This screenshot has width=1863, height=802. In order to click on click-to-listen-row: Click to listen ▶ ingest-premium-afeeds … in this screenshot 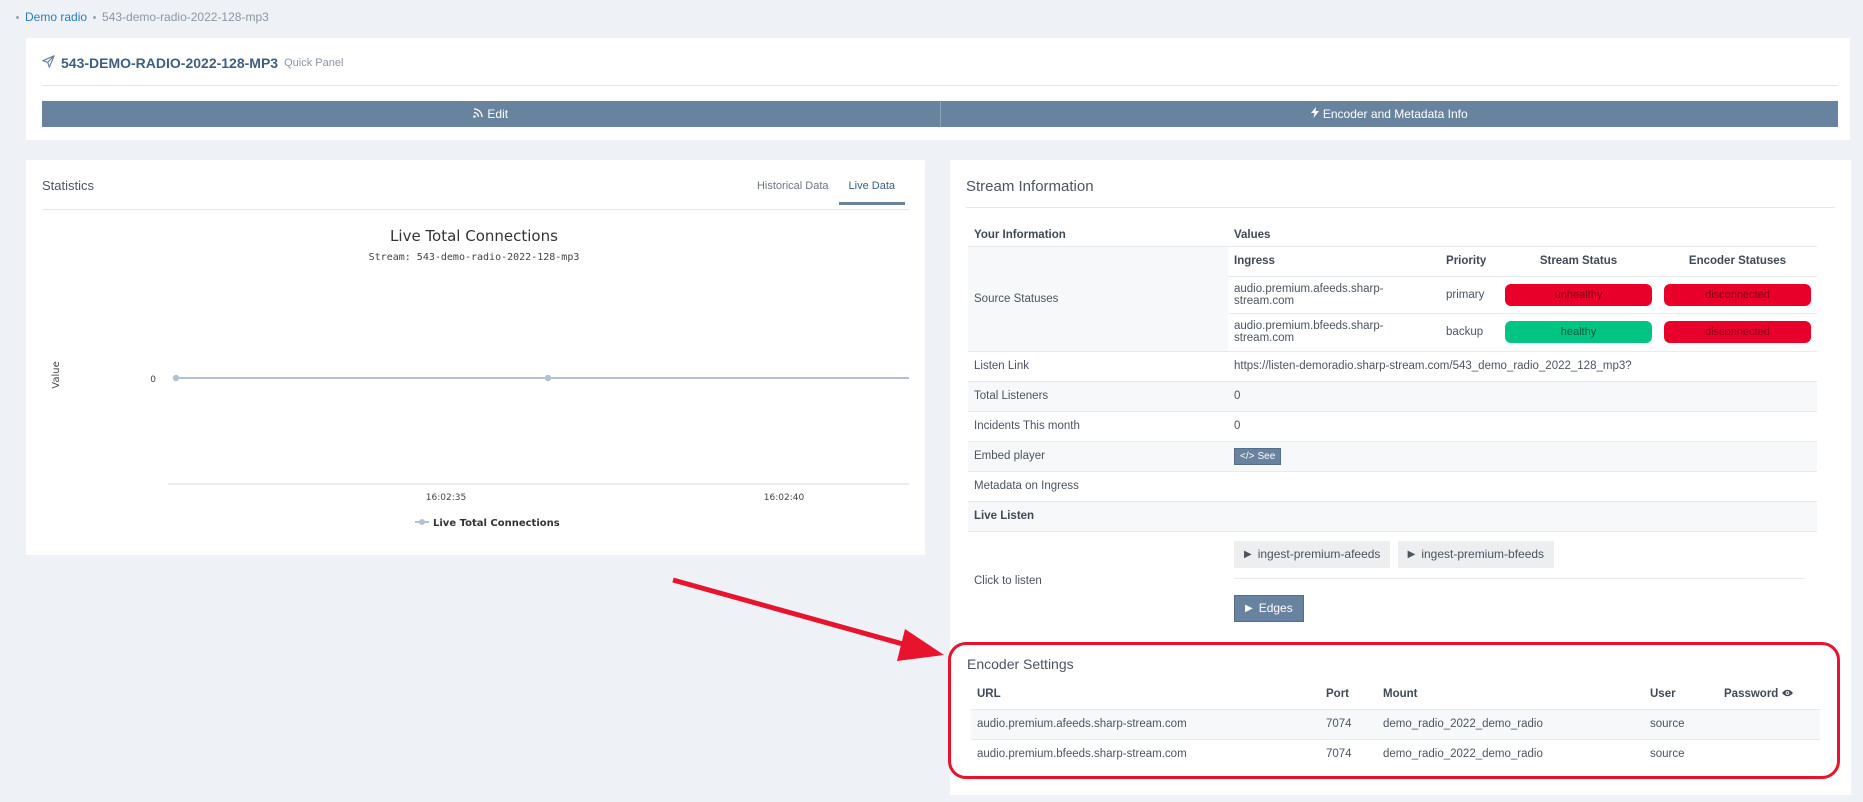, I will do `click(1392, 580)`.